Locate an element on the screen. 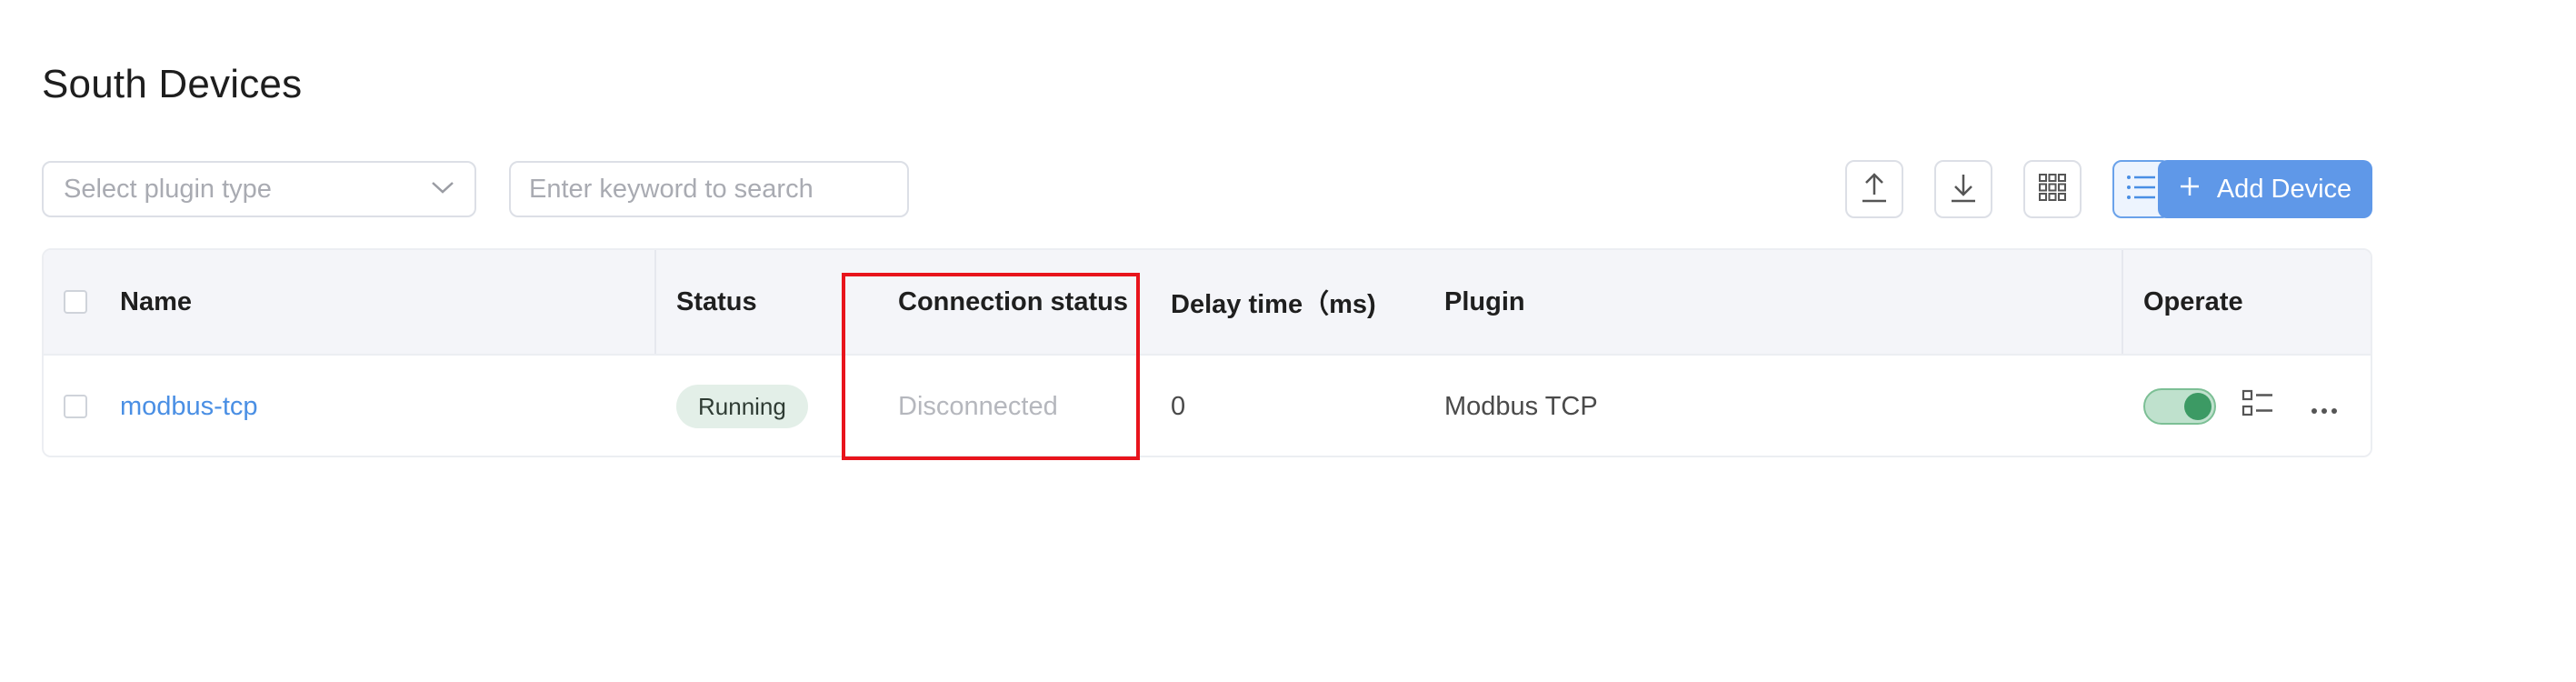  plugin-type-placeholder: Select plugin type is located at coordinates (168, 189).